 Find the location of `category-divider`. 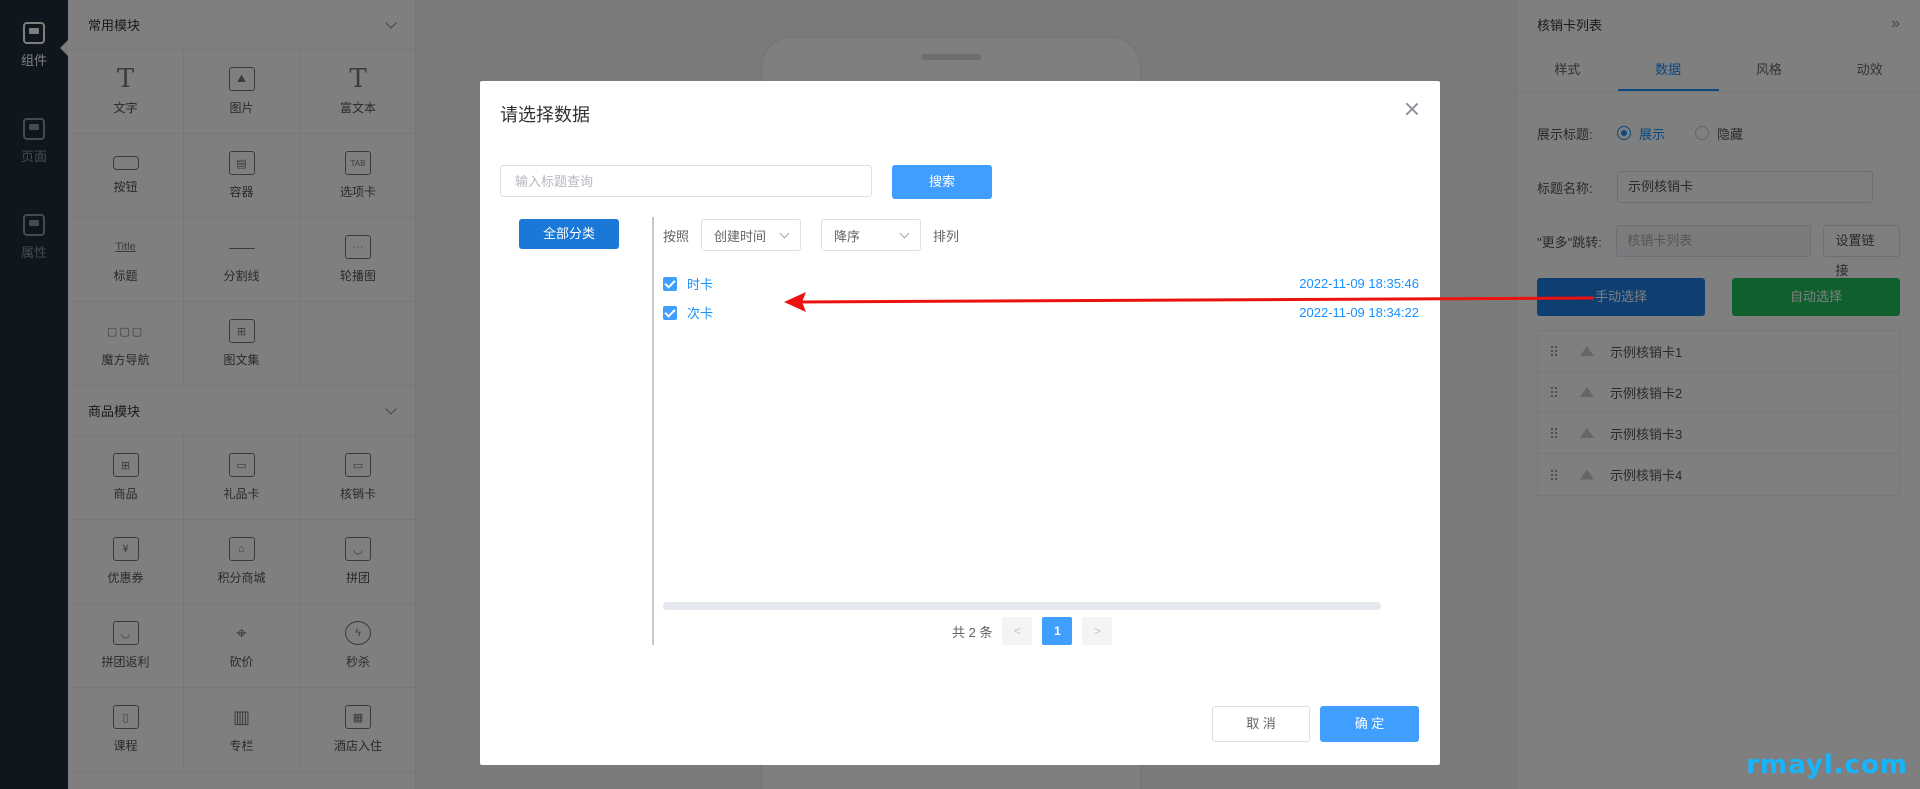

category-divider is located at coordinates (653, 431).